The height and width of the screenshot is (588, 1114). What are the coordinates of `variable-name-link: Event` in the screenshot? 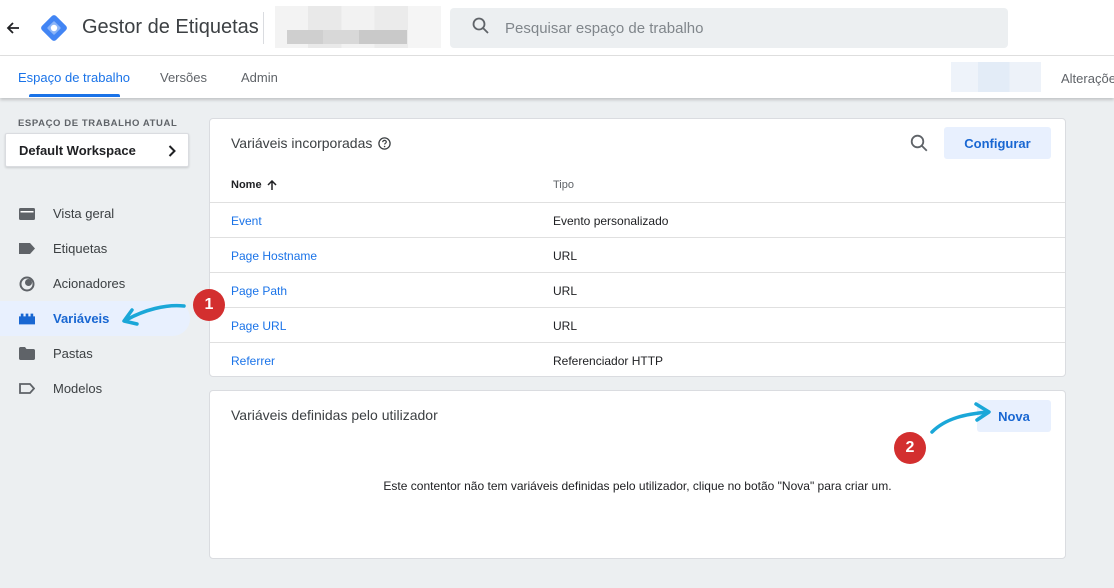 It's located at (246, 221).